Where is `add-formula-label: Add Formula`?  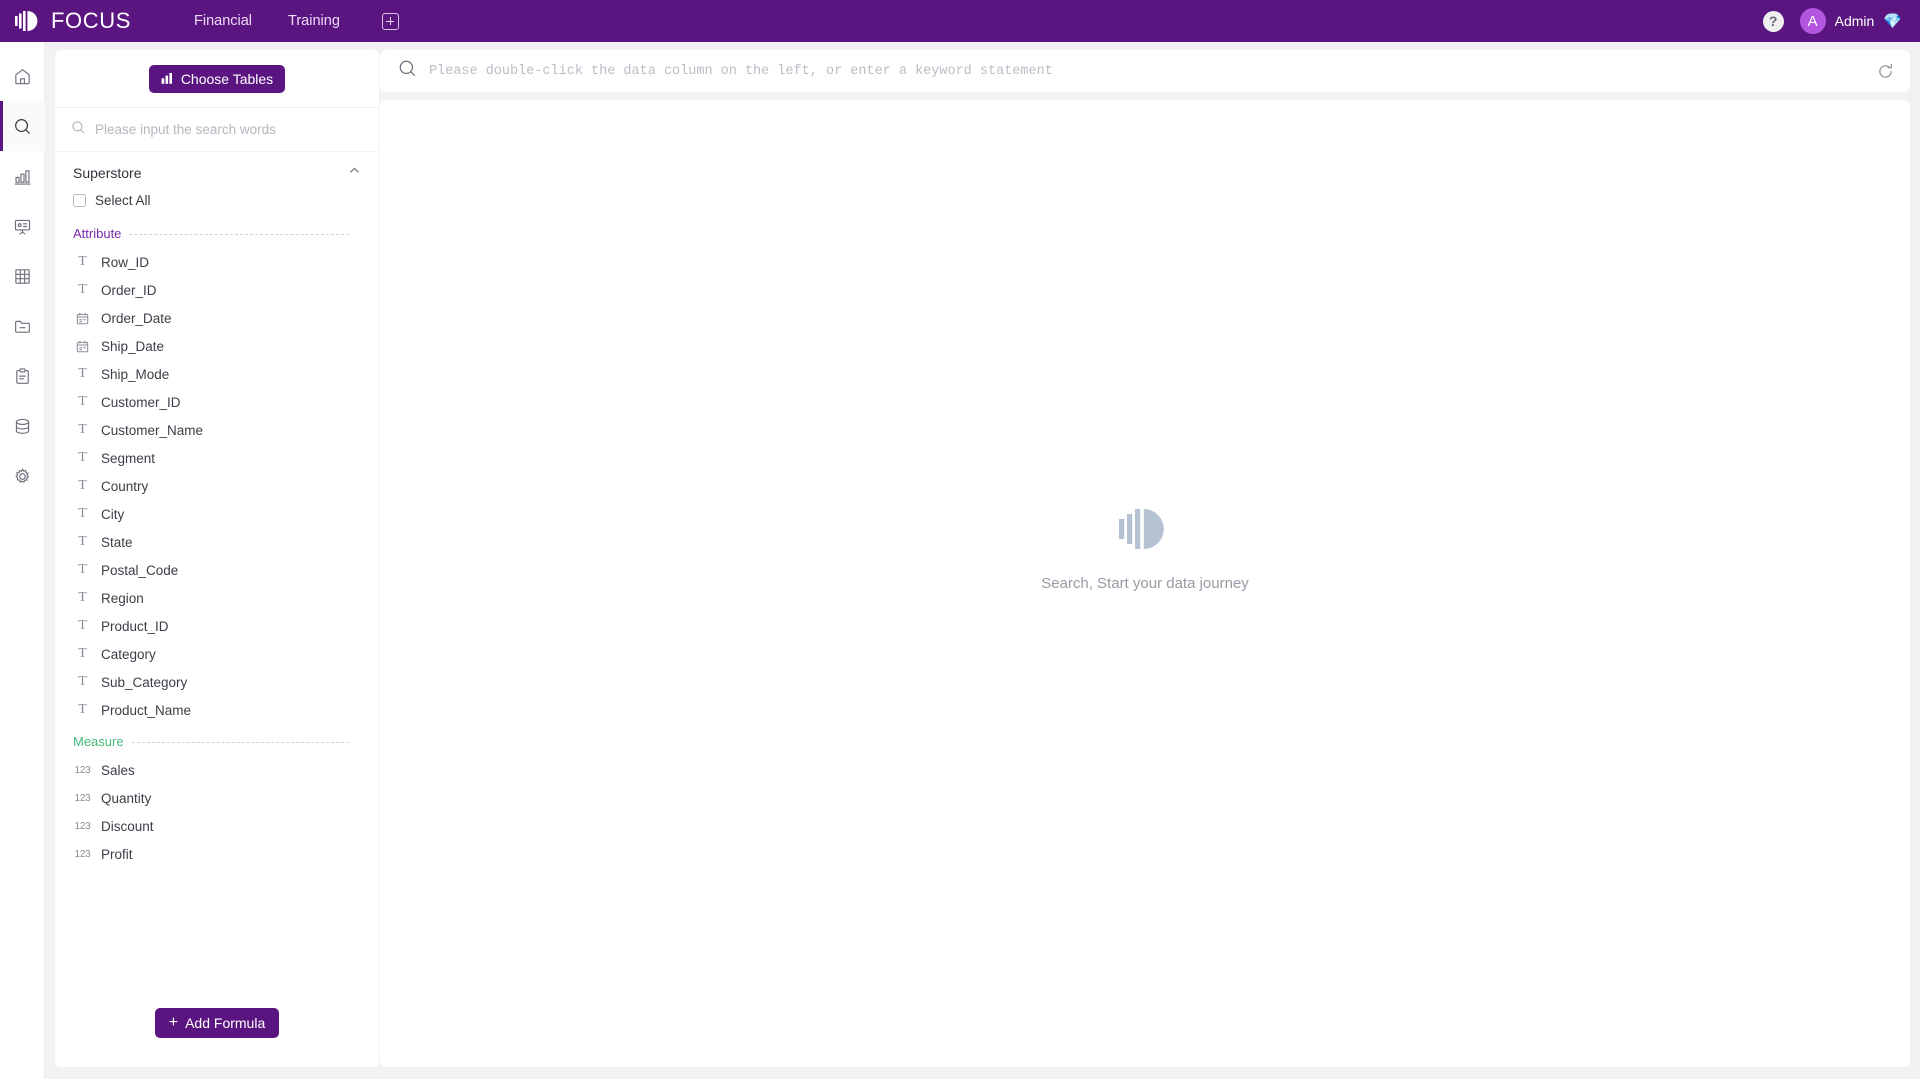
add-formula-label: Add Formula is located at coordinates (225, 1023).